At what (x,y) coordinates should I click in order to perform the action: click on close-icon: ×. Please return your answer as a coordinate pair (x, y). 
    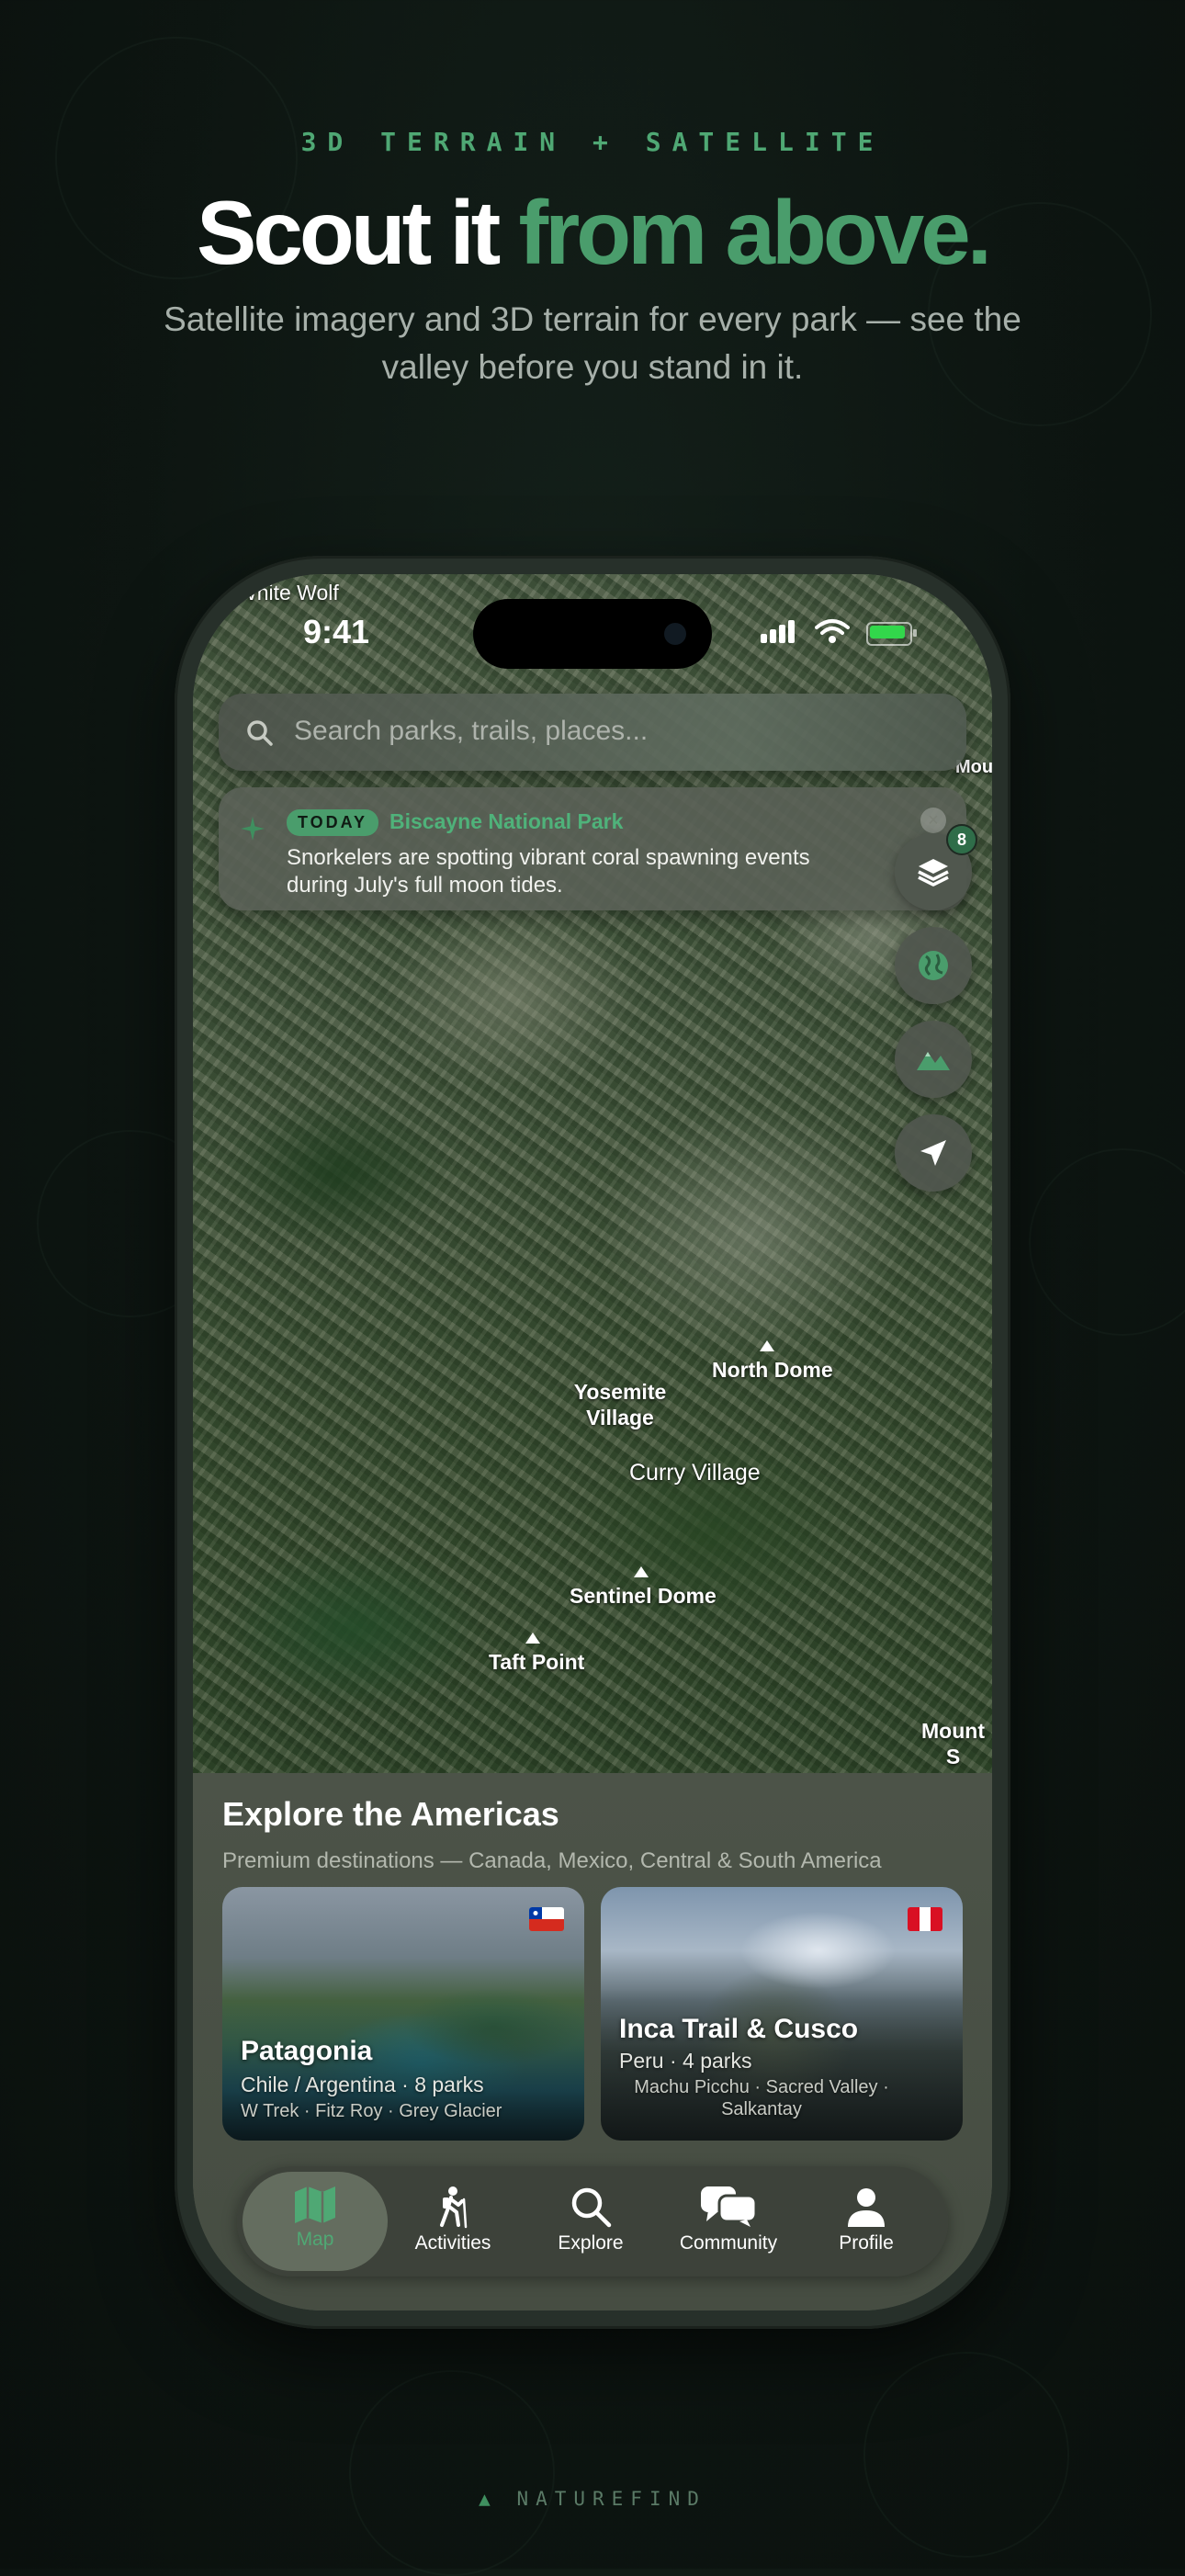
    Looking at the image, I should click on (933, 820).